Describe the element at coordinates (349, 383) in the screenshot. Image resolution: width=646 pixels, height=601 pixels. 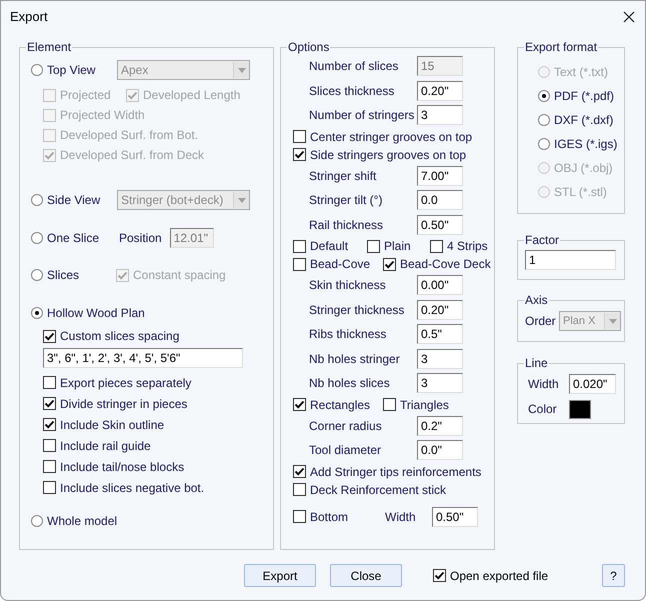
I see `field-label: Nb holes slices` at that location.